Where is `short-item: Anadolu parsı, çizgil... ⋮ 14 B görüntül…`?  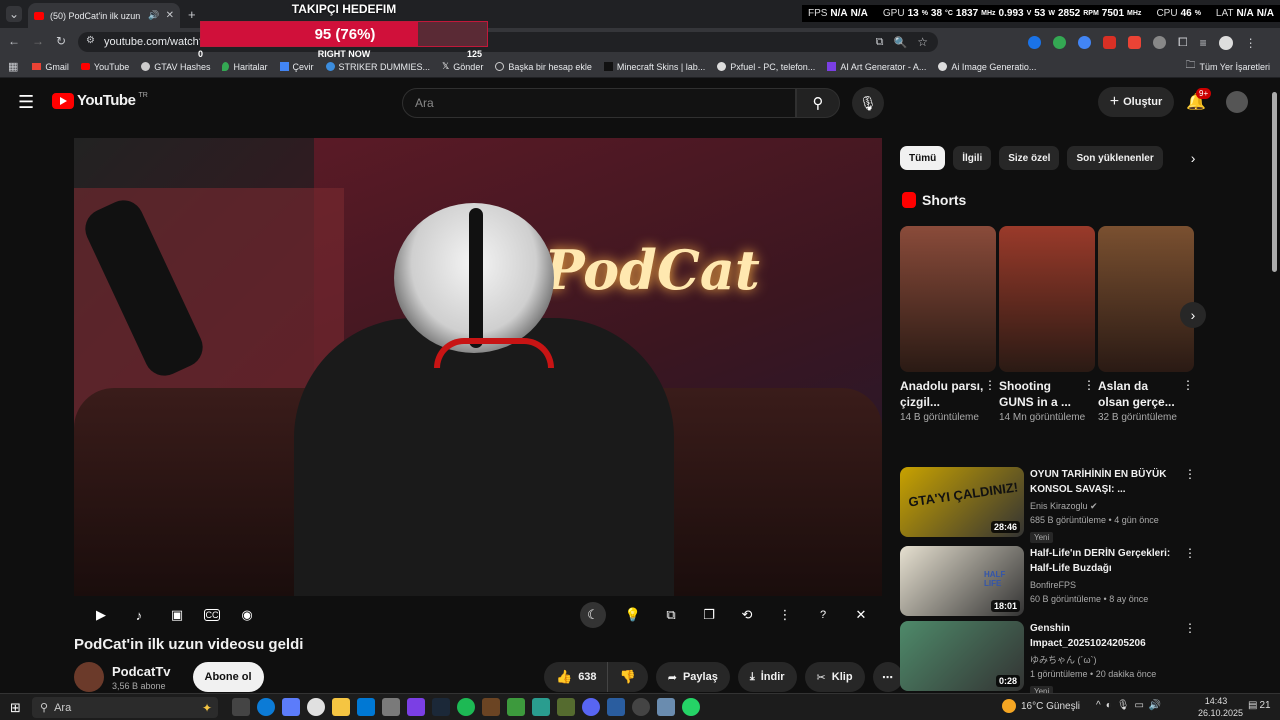 short-item: Anadolu parsı, çizgil... ⋮ 14 B görüntül… is located at coordinates (948, 325).